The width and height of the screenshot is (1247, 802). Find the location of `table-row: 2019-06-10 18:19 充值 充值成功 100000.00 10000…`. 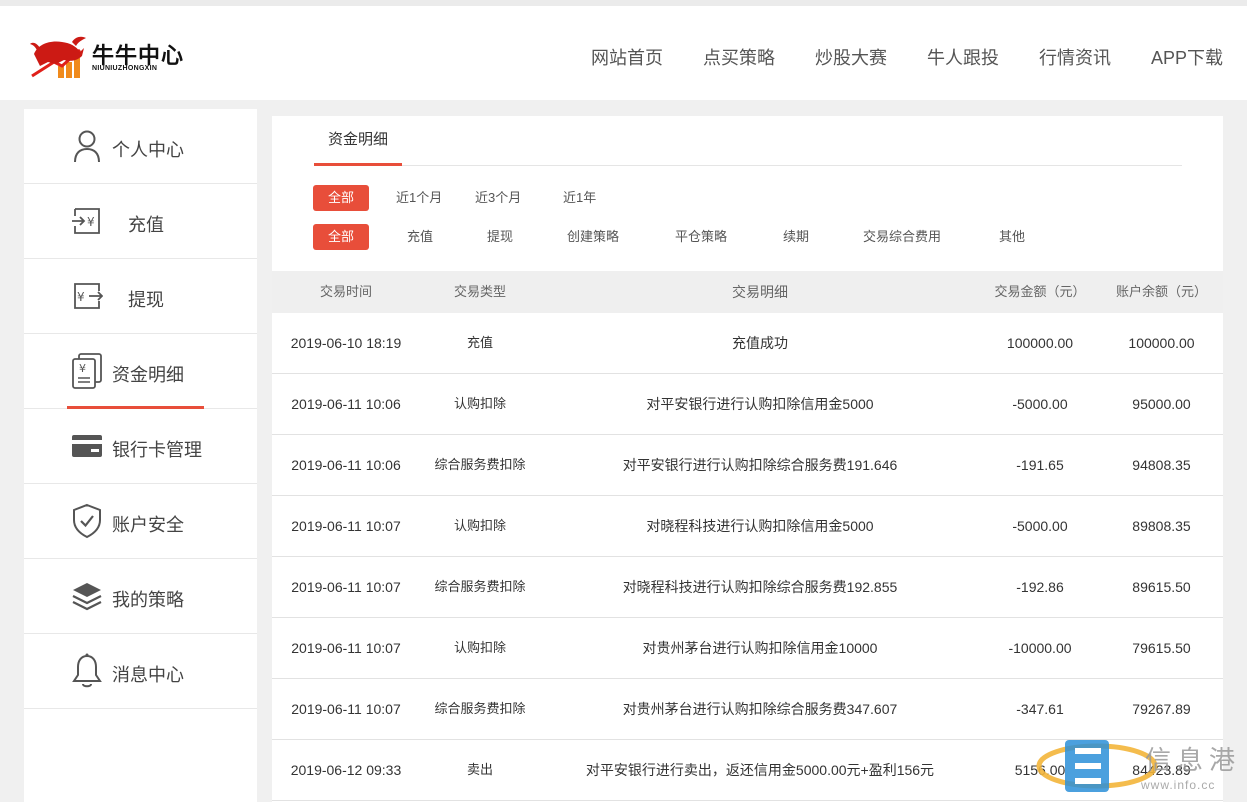

table-row: 2019-06-10 18:19 充值 充值成功 100000.00 10000… is located at coordinates (747, 343).